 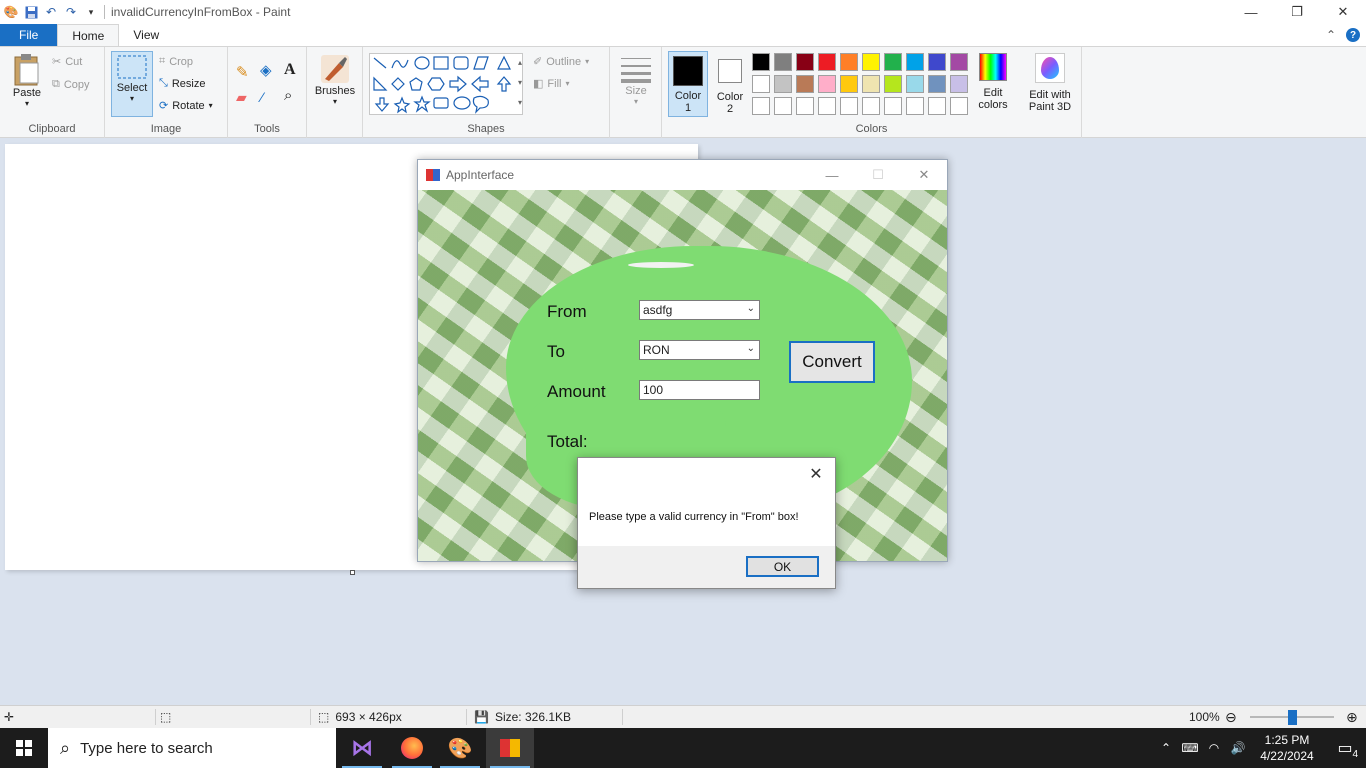 I want to click on color2-button: Color 2, so click(x=730, y=84).